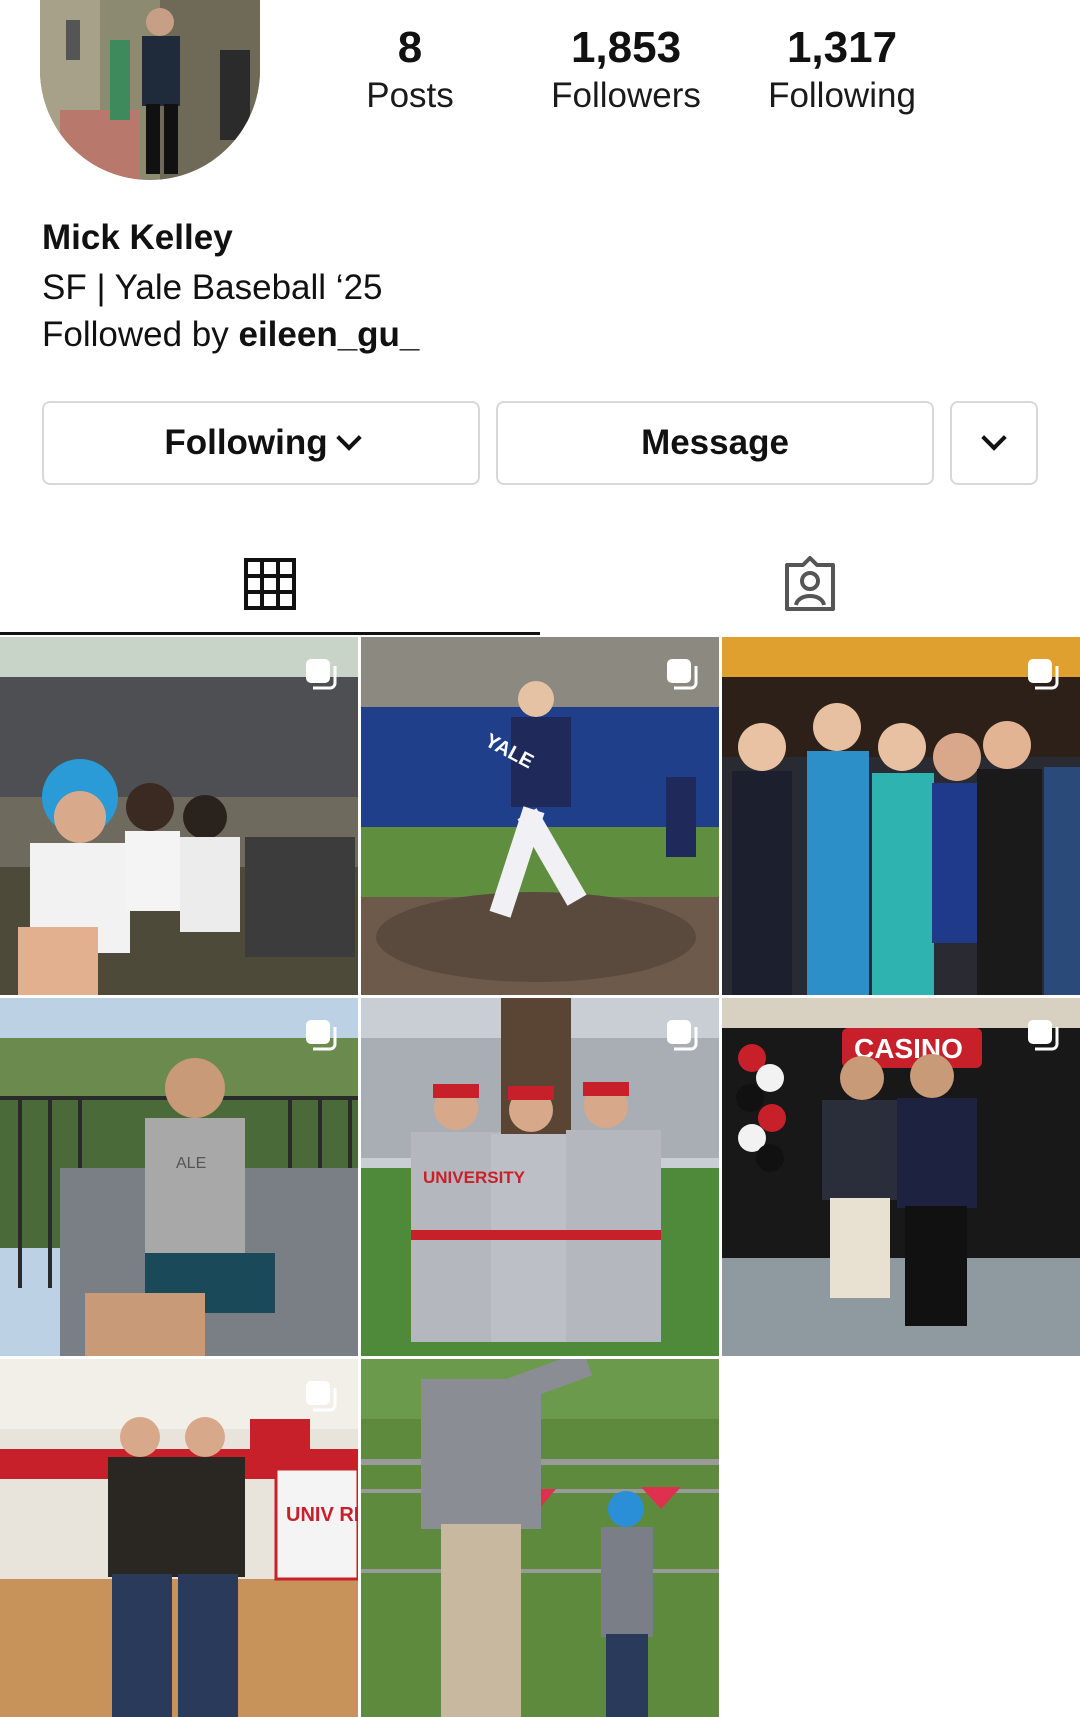 This screenshot has height=1717, width=1080. What do you see at coordinates (410, 95) in the screenshot?
I see `posts-count-label: Posts` at bounding box center [410, 95].